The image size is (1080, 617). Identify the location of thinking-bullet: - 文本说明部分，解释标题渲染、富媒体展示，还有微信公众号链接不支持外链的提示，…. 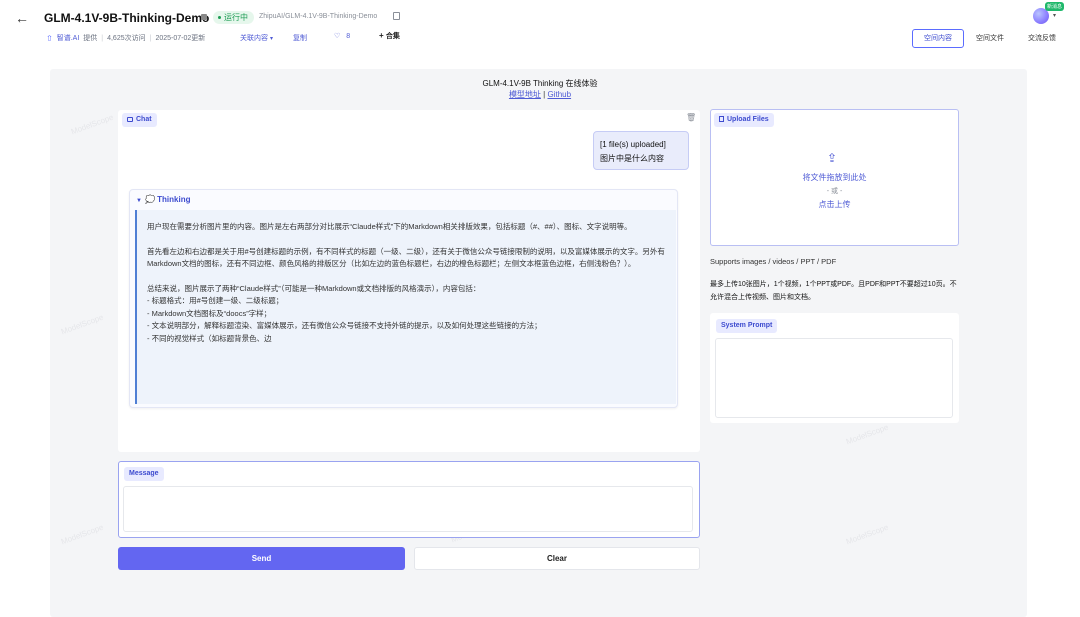
(344, 326).